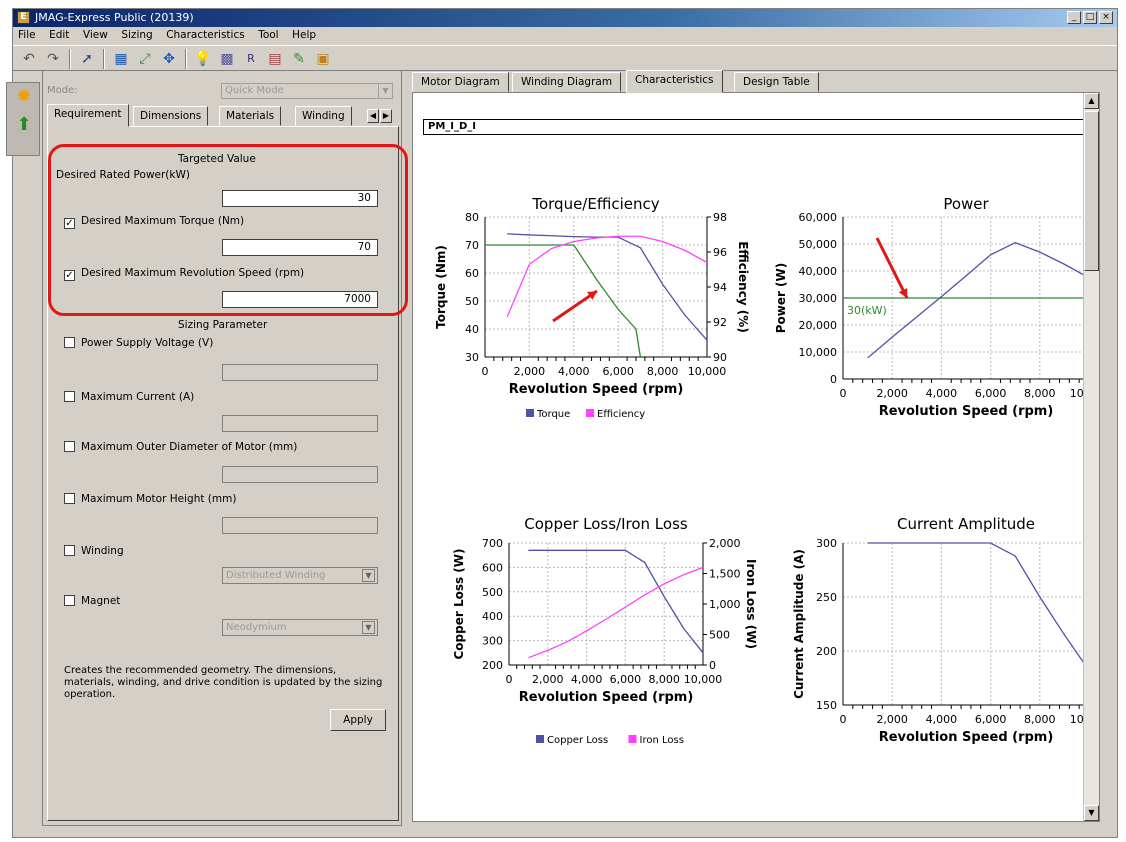  What do you see at coordinates (720, 357) in the screenshot?
I see `y2-tick-label: 90` at bounding box center [720, 357].